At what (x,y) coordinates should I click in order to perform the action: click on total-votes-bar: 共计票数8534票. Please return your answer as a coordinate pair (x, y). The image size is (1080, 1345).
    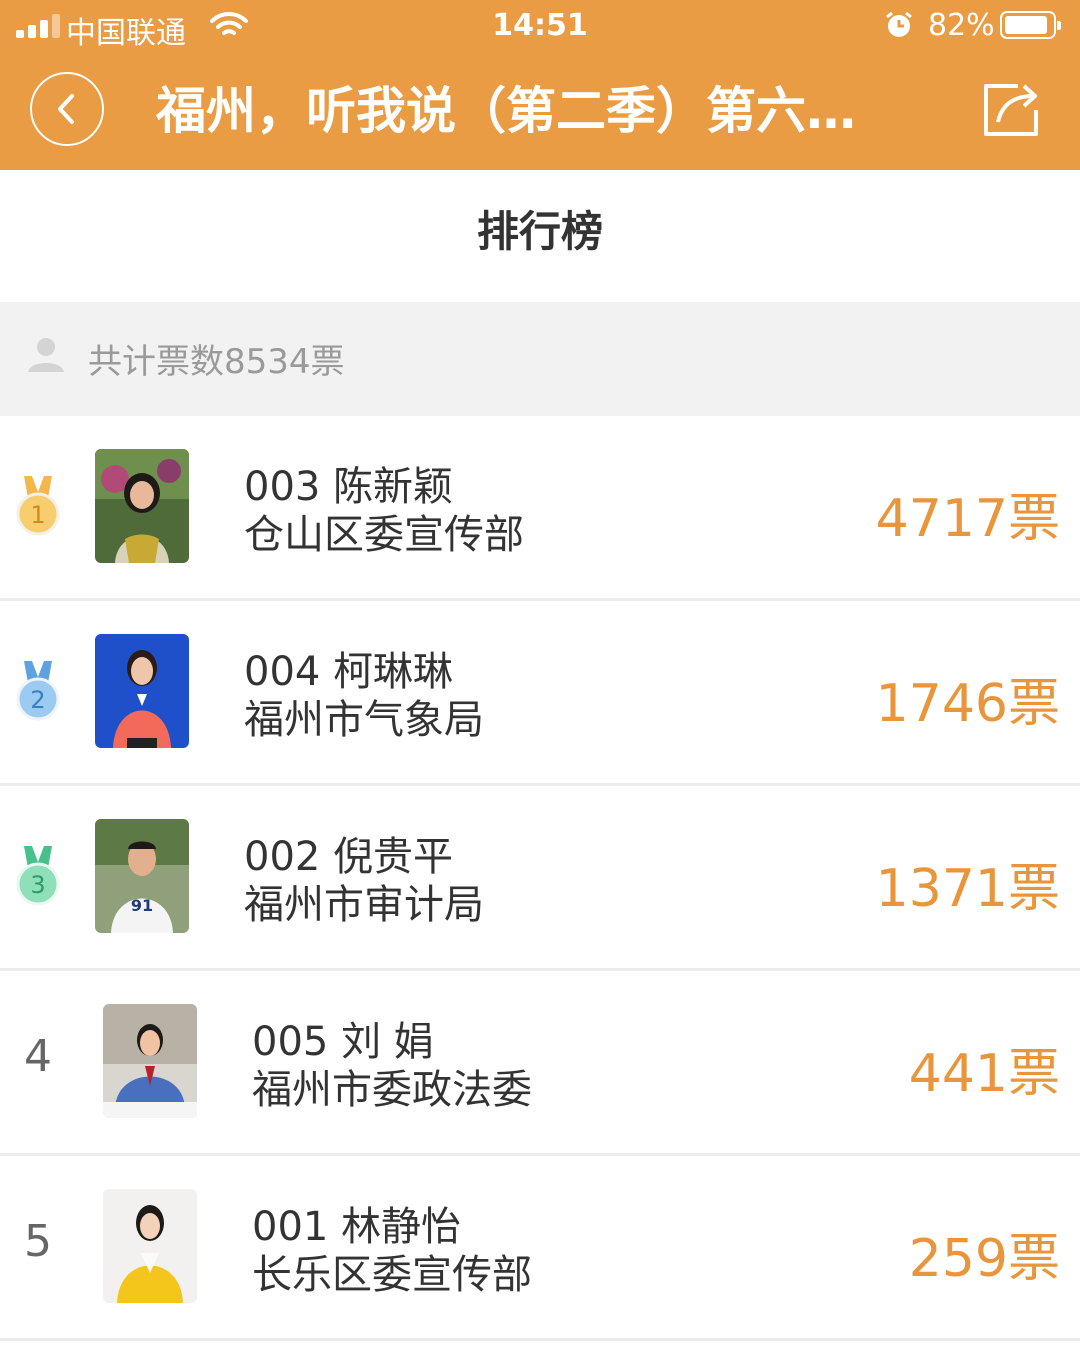
    Looking at the image, I should click on (540, 359).